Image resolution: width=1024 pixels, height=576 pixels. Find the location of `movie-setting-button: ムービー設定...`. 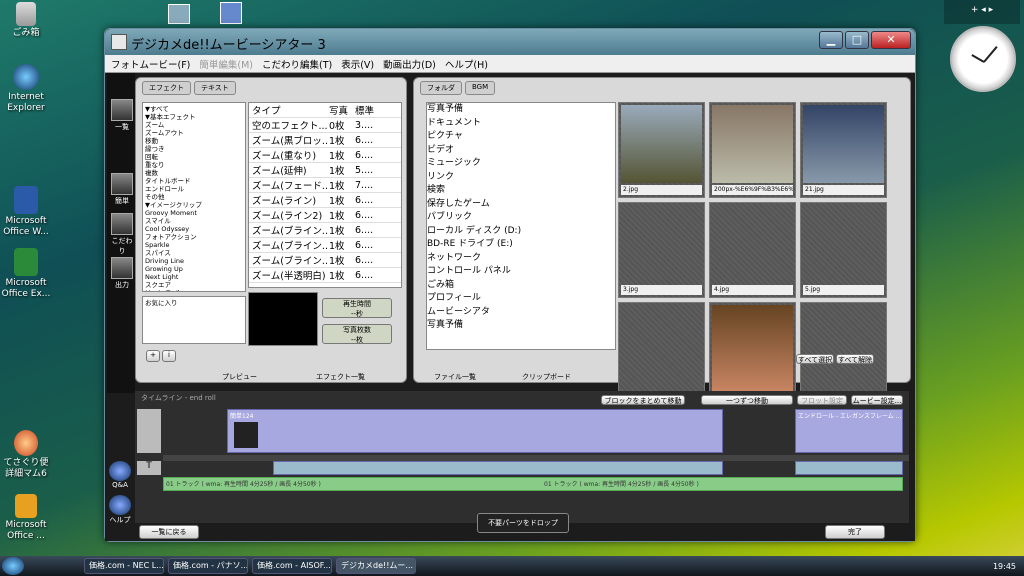

movie-setting-button: ムービー設定... is located at coordinates (877, 400).